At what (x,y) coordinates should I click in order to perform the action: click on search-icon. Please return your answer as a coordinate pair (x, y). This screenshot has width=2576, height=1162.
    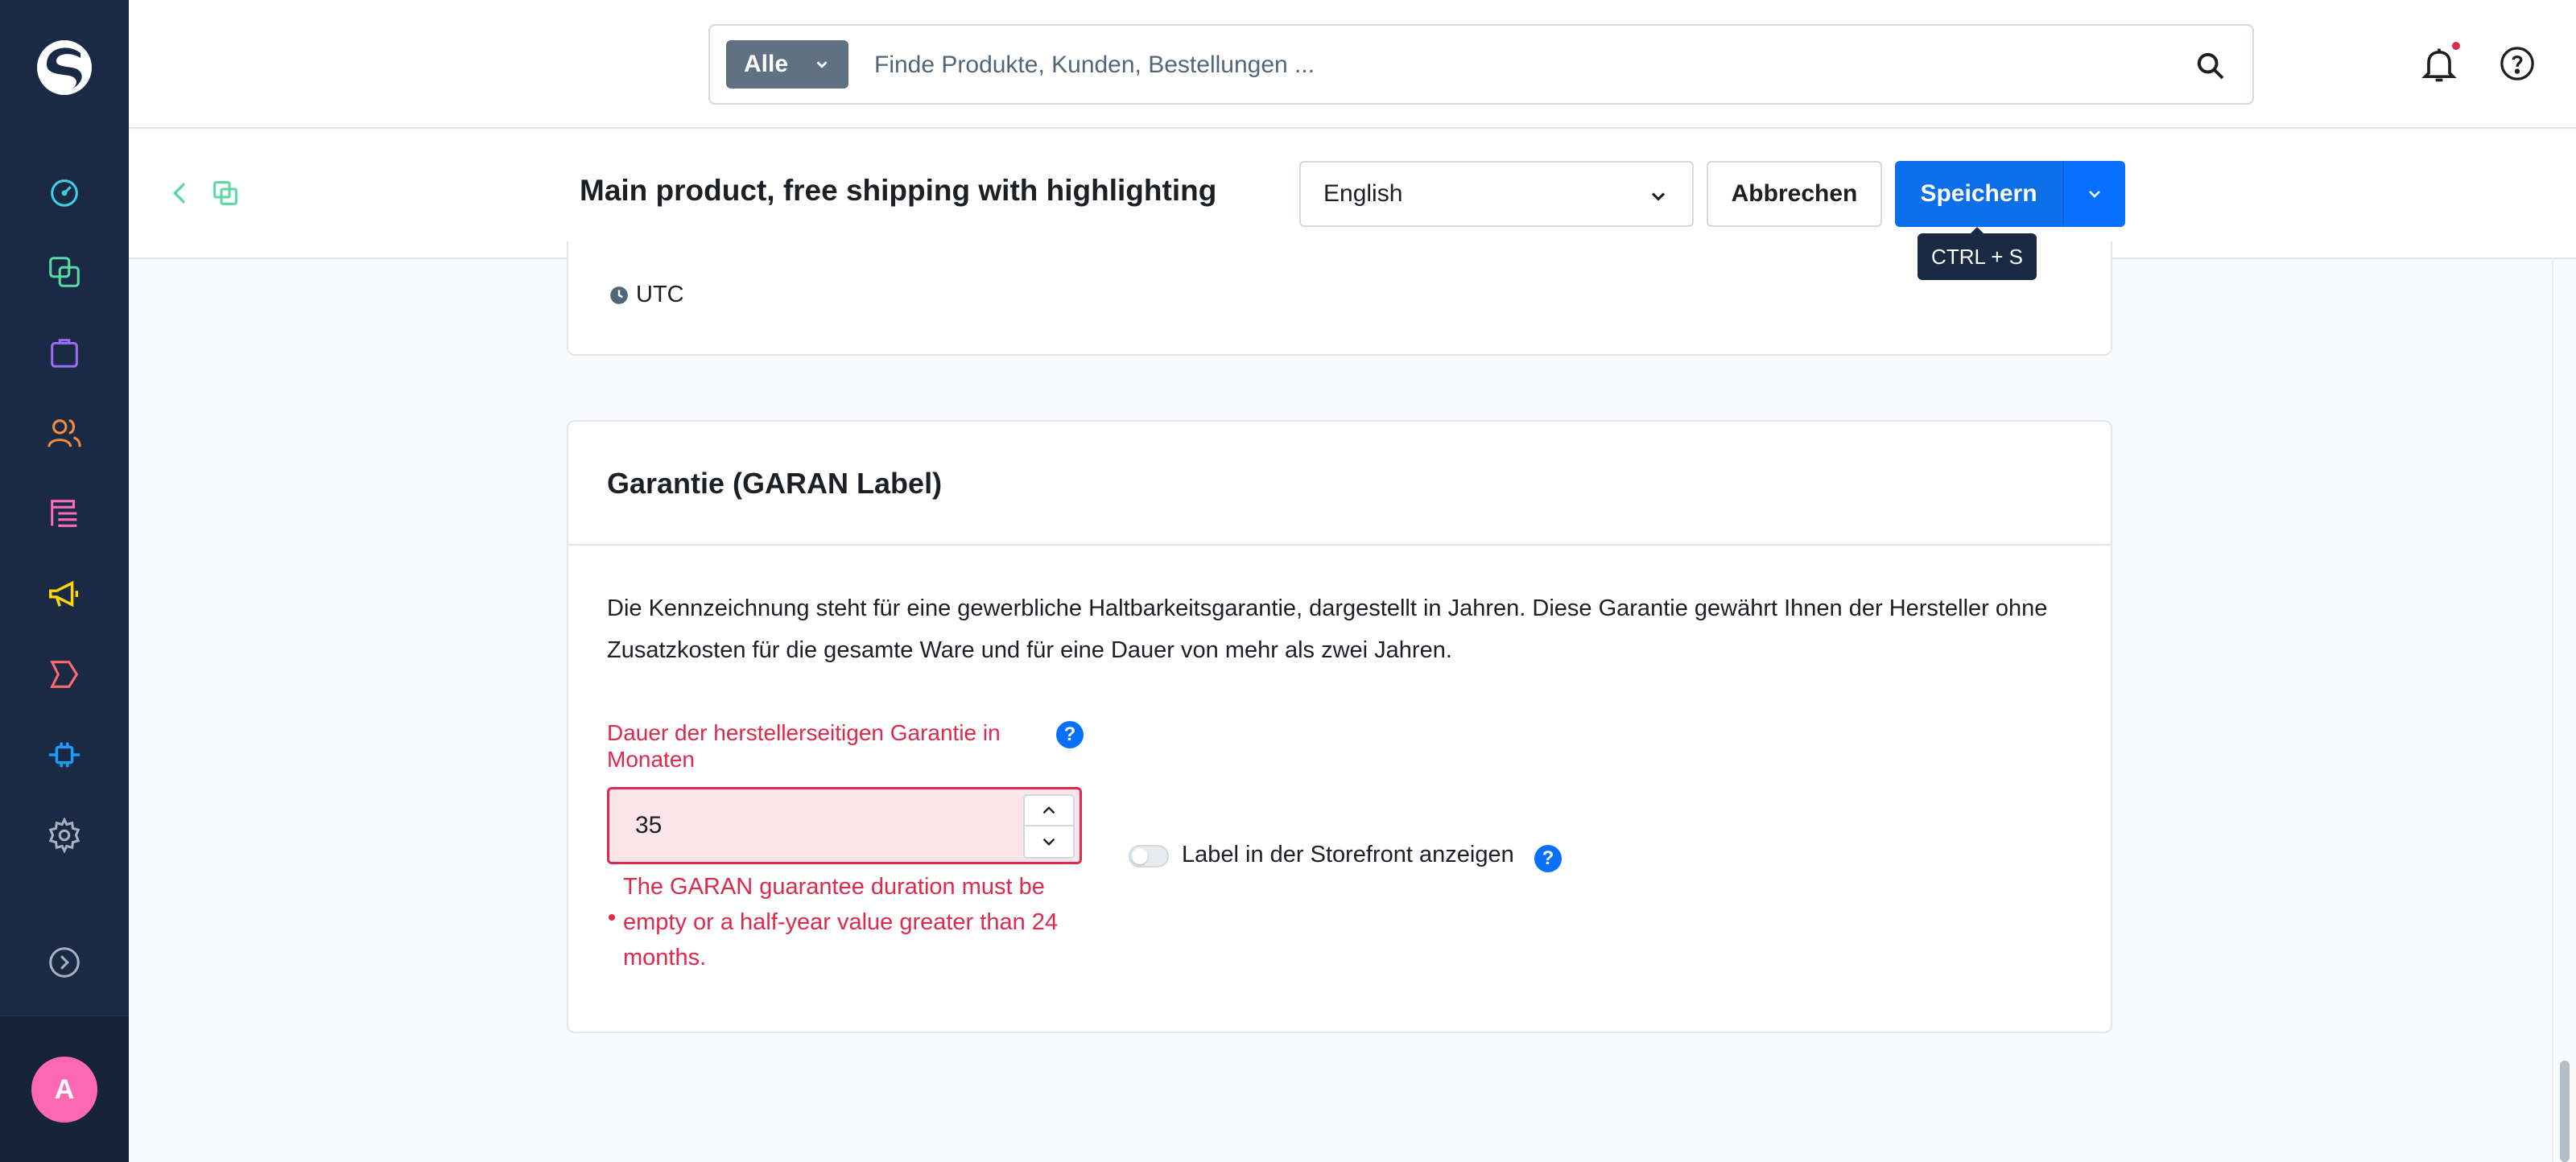
    Looking at the image, I should click on (2210, 66).